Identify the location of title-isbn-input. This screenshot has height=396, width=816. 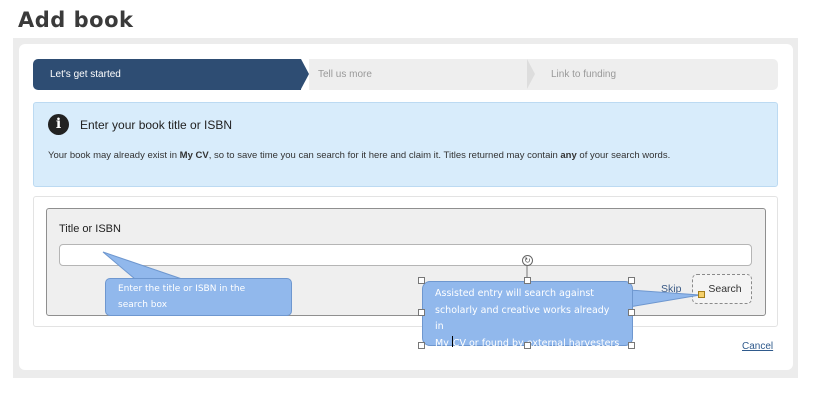
(405, 255).